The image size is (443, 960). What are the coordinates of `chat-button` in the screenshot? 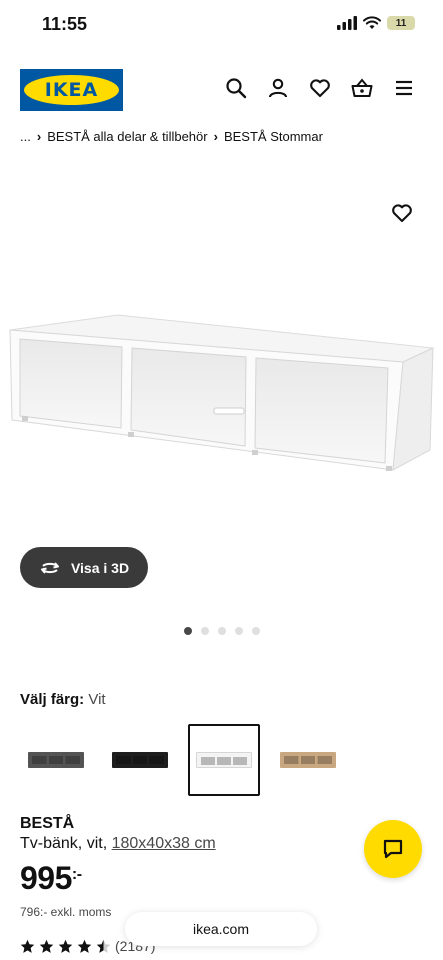 It's located at (393, 849).